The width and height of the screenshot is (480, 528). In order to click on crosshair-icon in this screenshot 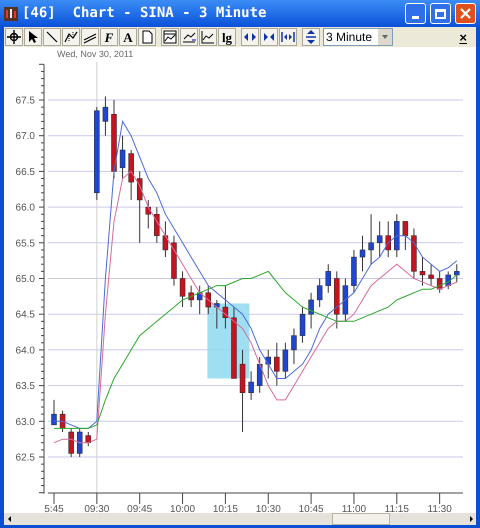, I will do `click(14, 37)`.